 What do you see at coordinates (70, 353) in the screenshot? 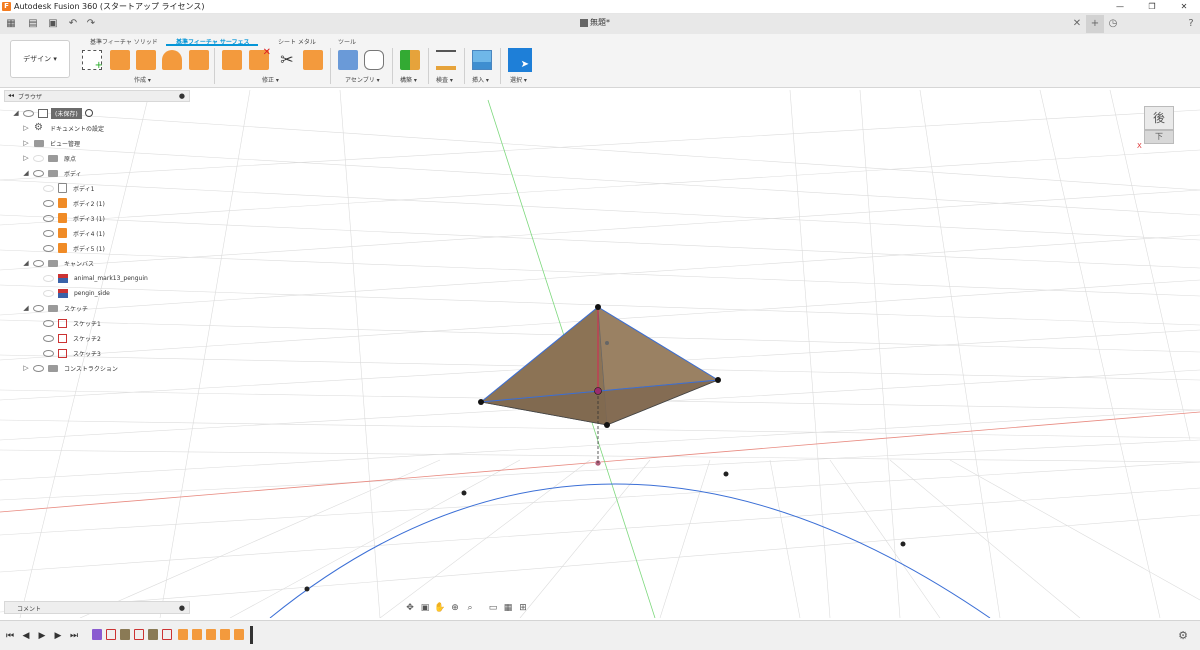
I see `browser-item-sketch3: スケッチ3` at bounding box center [70, 353].